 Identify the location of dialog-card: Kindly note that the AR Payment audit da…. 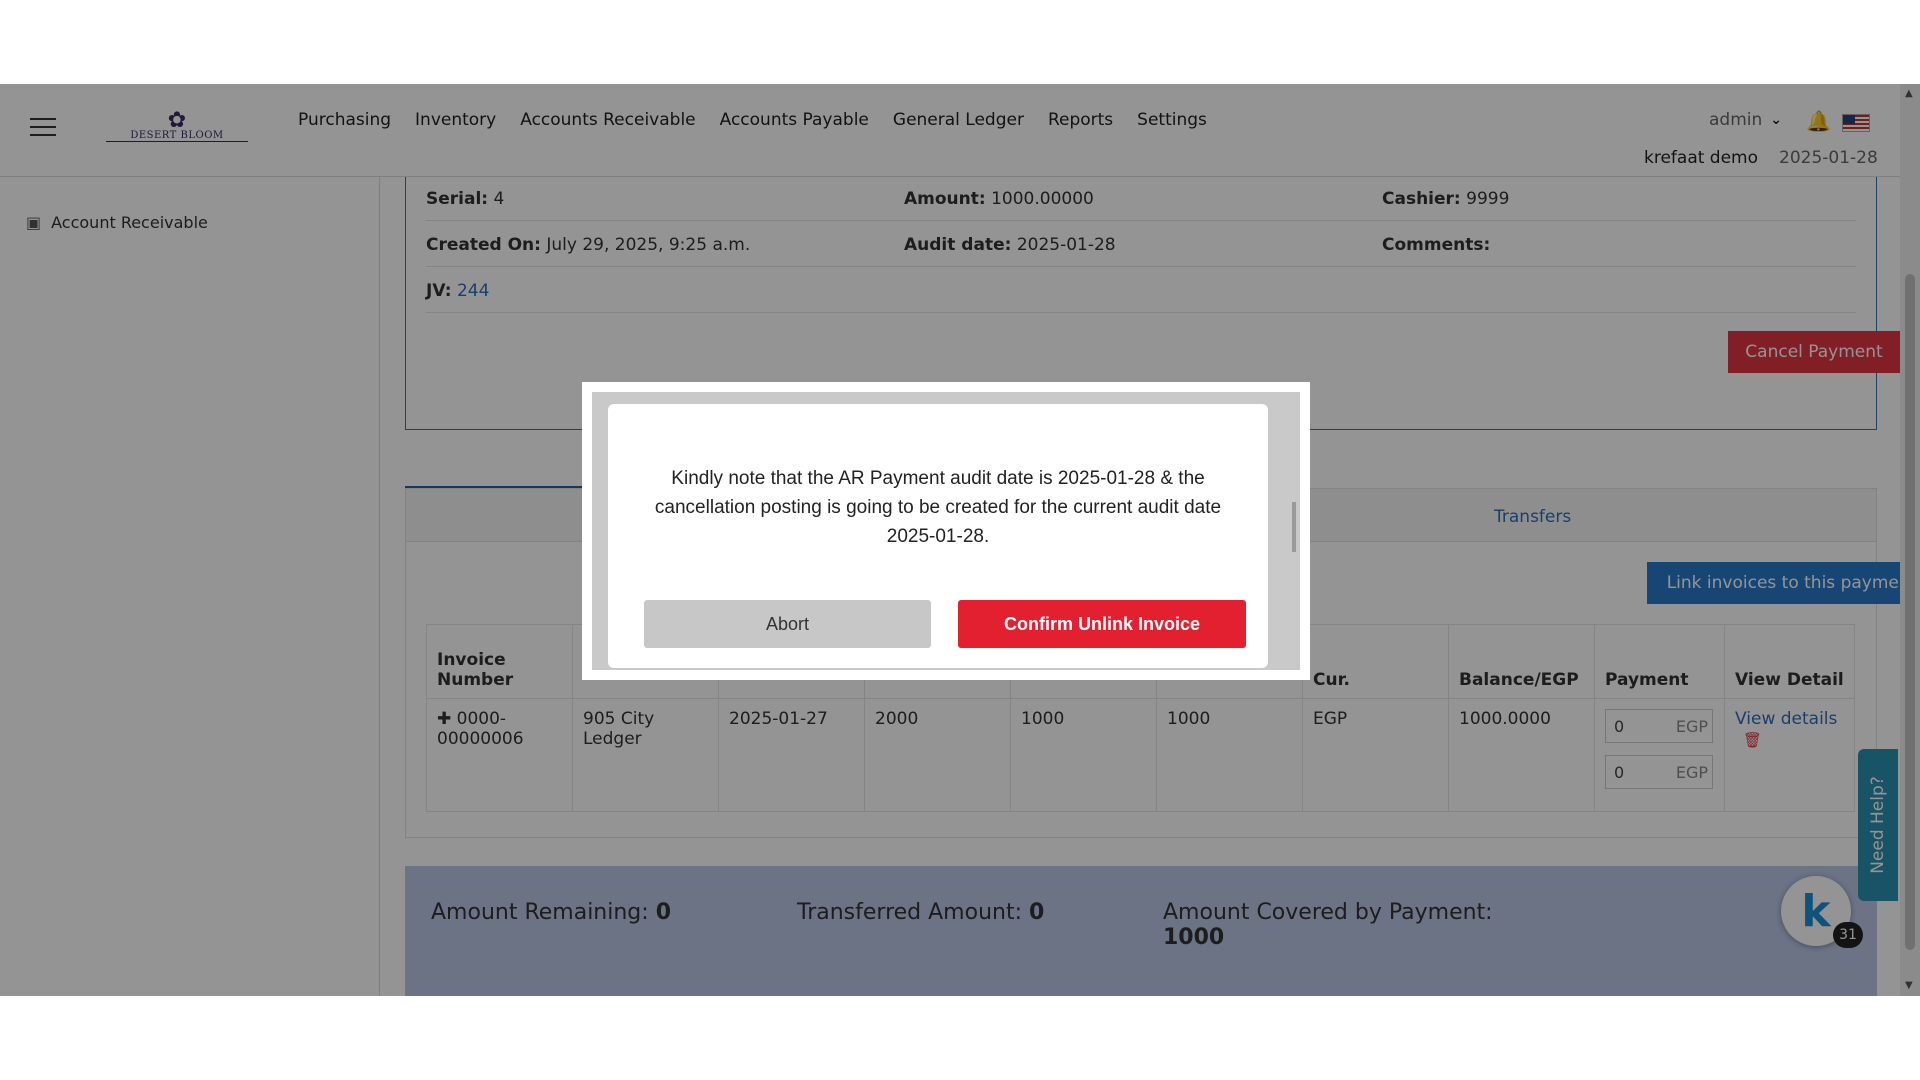
(938, 536).